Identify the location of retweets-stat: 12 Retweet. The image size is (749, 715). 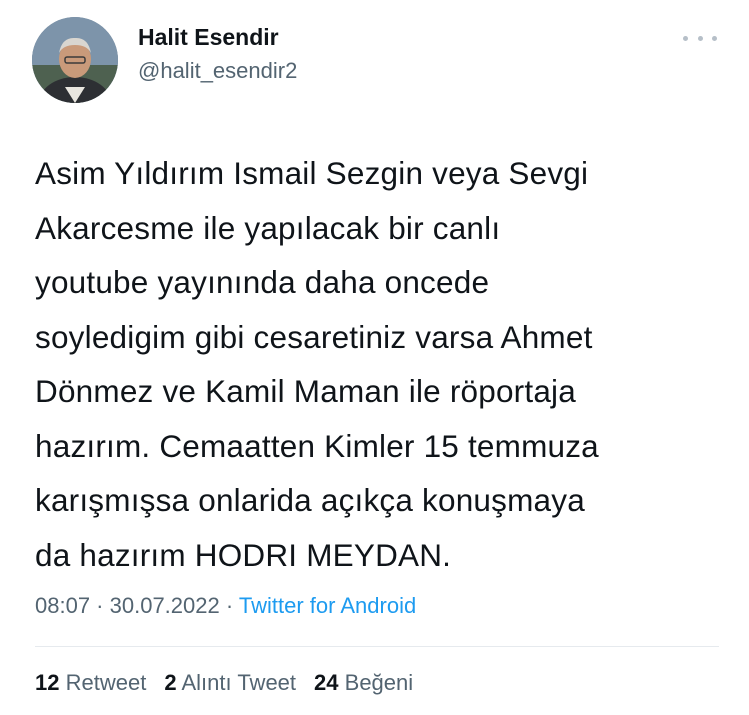
(90, 683).